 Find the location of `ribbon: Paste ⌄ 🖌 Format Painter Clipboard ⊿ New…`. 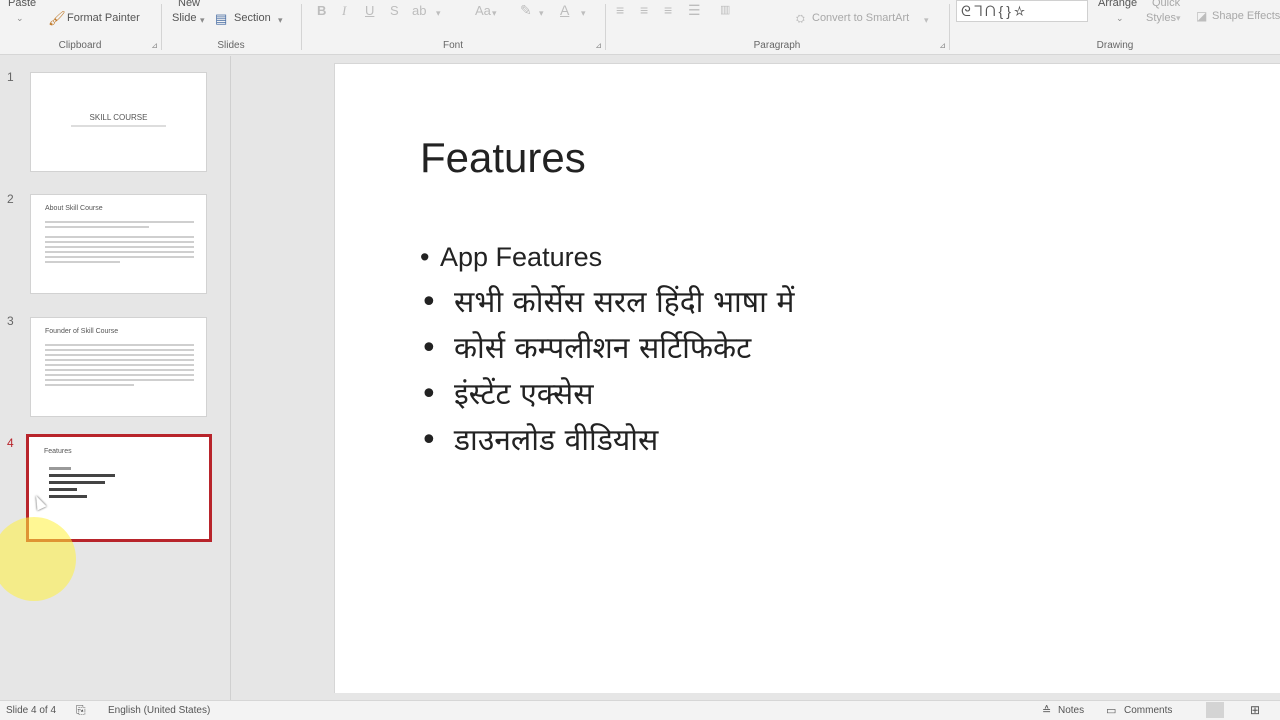

ribbon: Paste ⌄ 🖌 Format Painter Clipboard ⊿ New… is located at coordinates (640, 27).